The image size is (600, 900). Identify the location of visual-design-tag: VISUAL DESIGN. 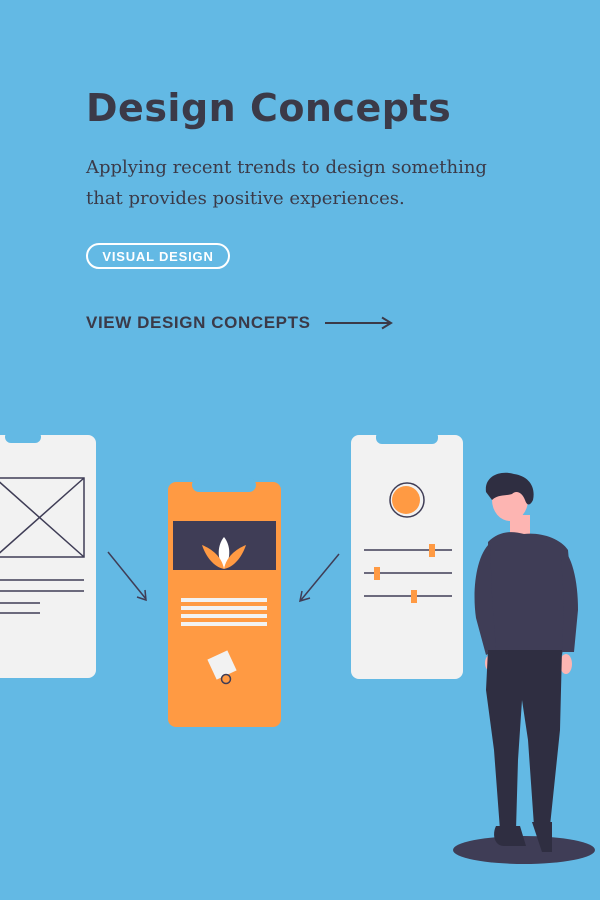
(158, 256).